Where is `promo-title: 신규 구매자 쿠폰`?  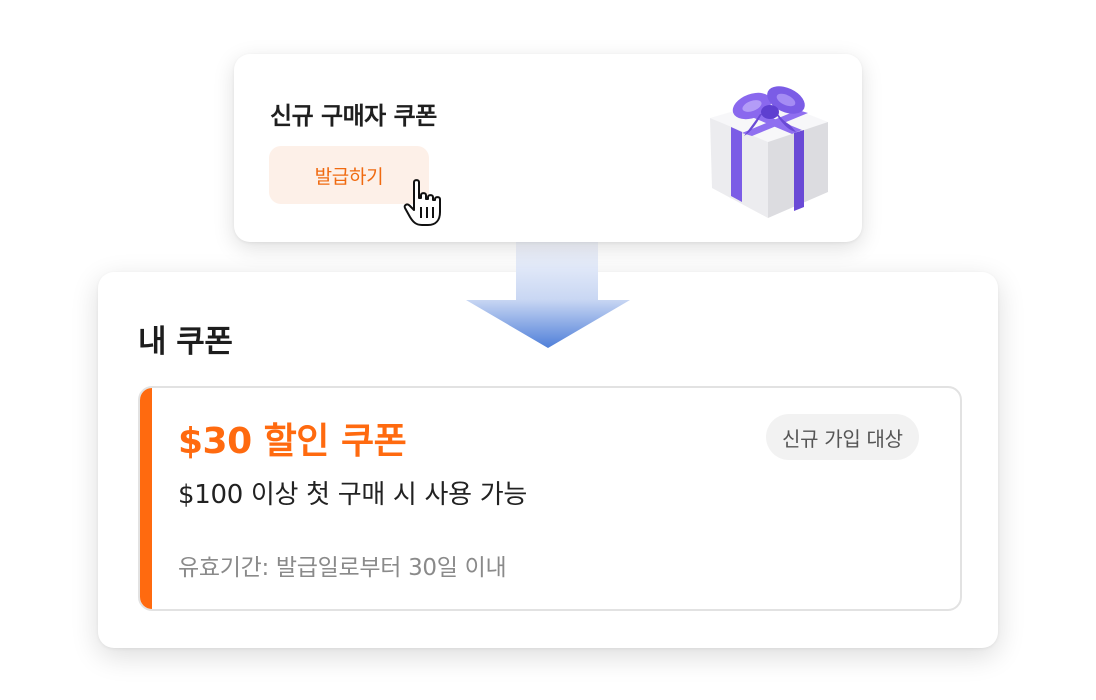
promo-title: 신규 구매자 쿠폰 is located at coordinates (353, 116).